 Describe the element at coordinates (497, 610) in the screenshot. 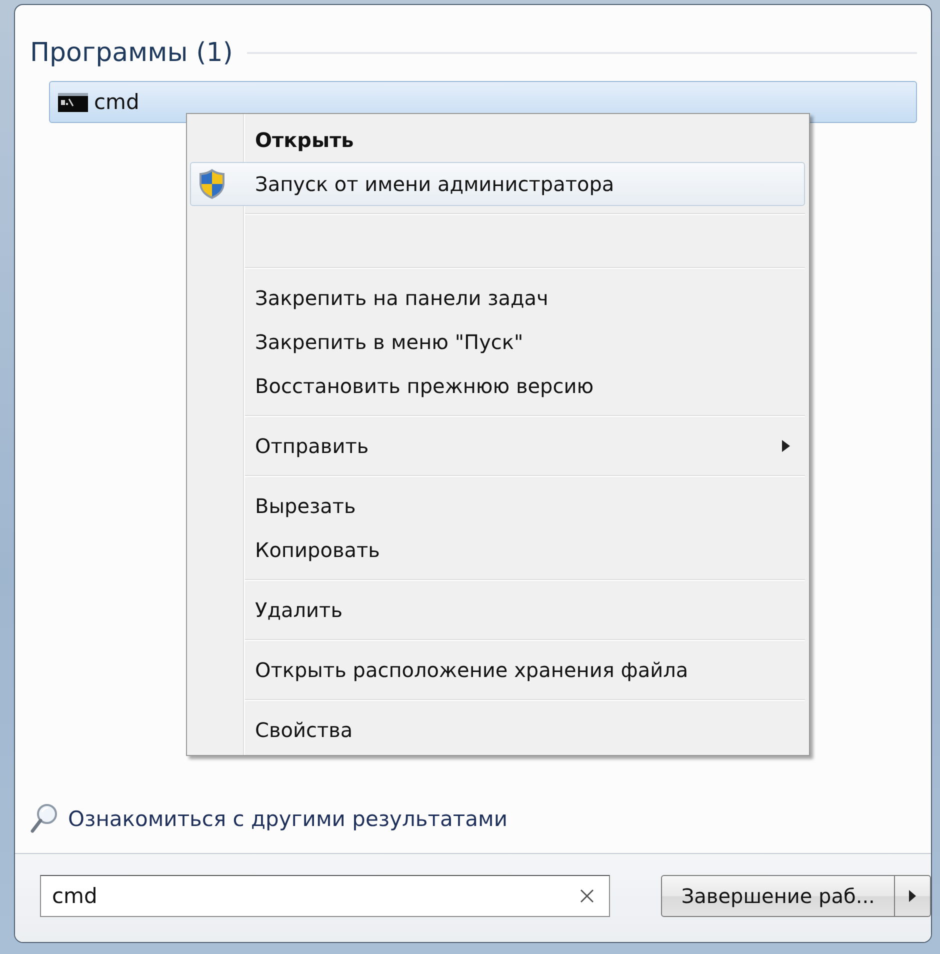

I see `menu-item: Удалить` at that location.